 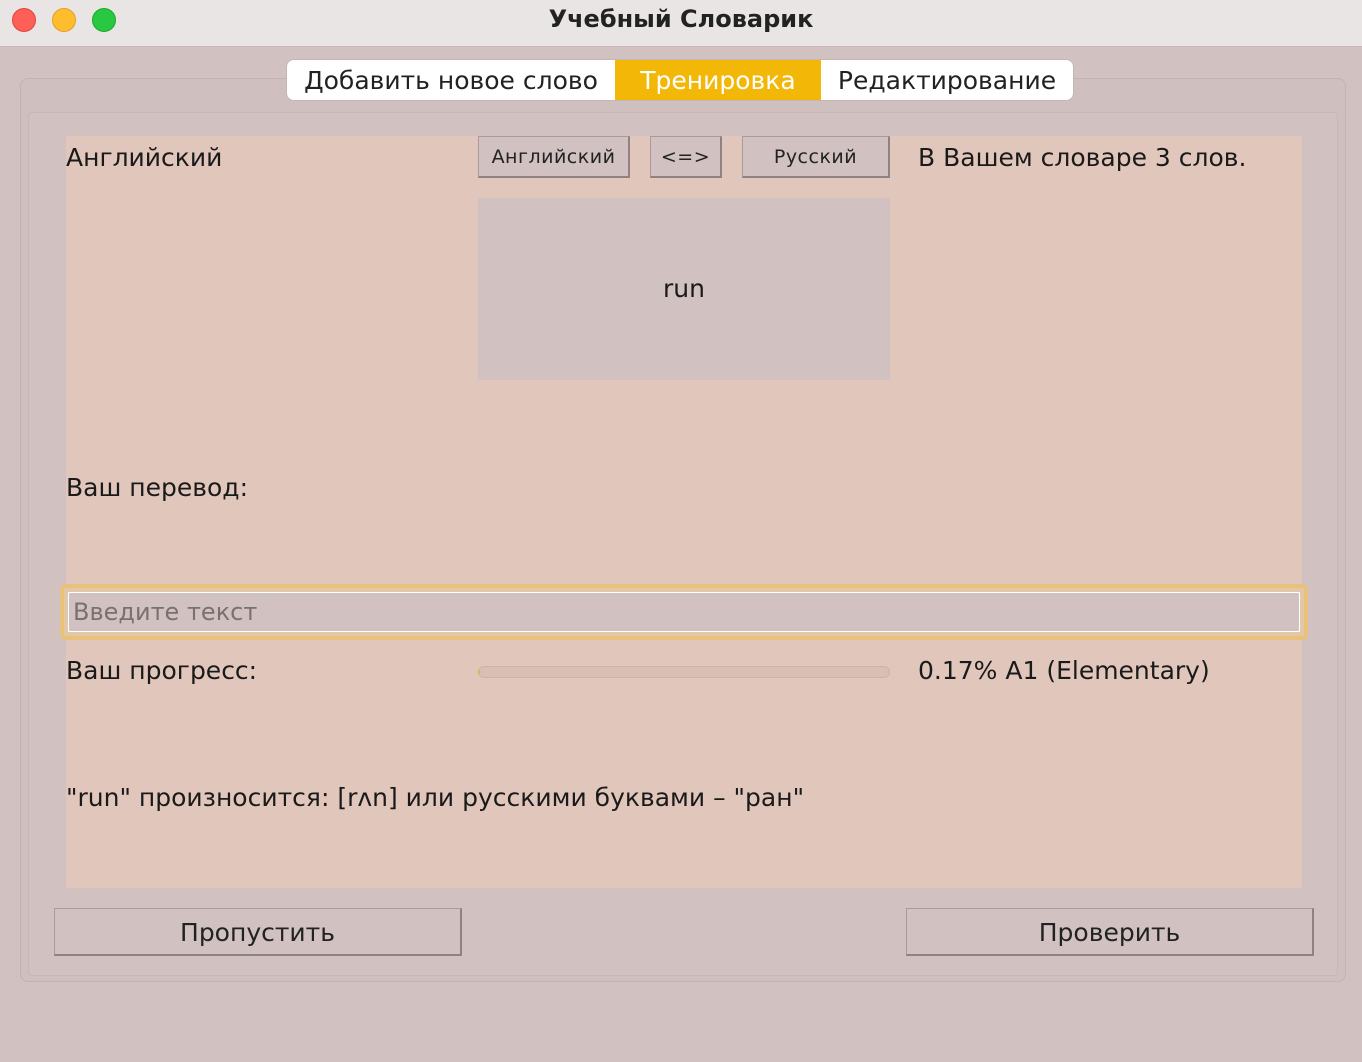 What do you see at coordinates (1082, 157) in the screenshot?
I see `dictionary-count: В Вашем словаре 3 слов.` at bounding box center [1082, 157].